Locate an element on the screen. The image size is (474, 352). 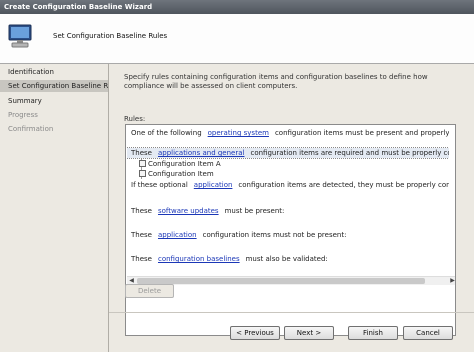
rule-text: If these optional is located at coordinates (159, 185).